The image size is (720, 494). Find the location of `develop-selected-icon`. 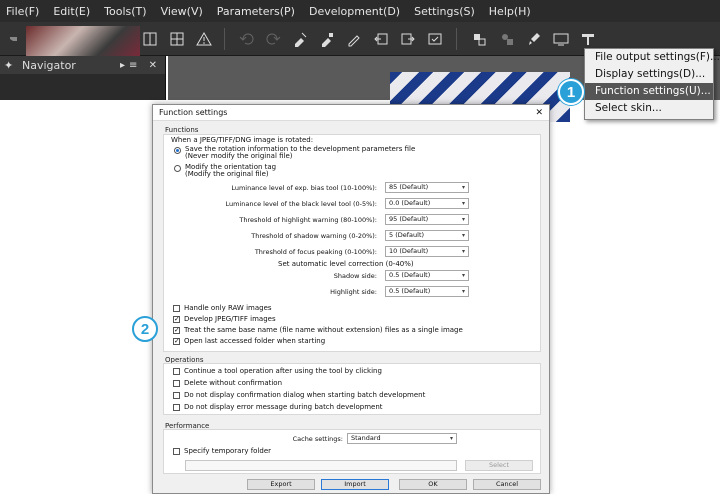

develop-selected-icon is located at coordinates (327, 39).